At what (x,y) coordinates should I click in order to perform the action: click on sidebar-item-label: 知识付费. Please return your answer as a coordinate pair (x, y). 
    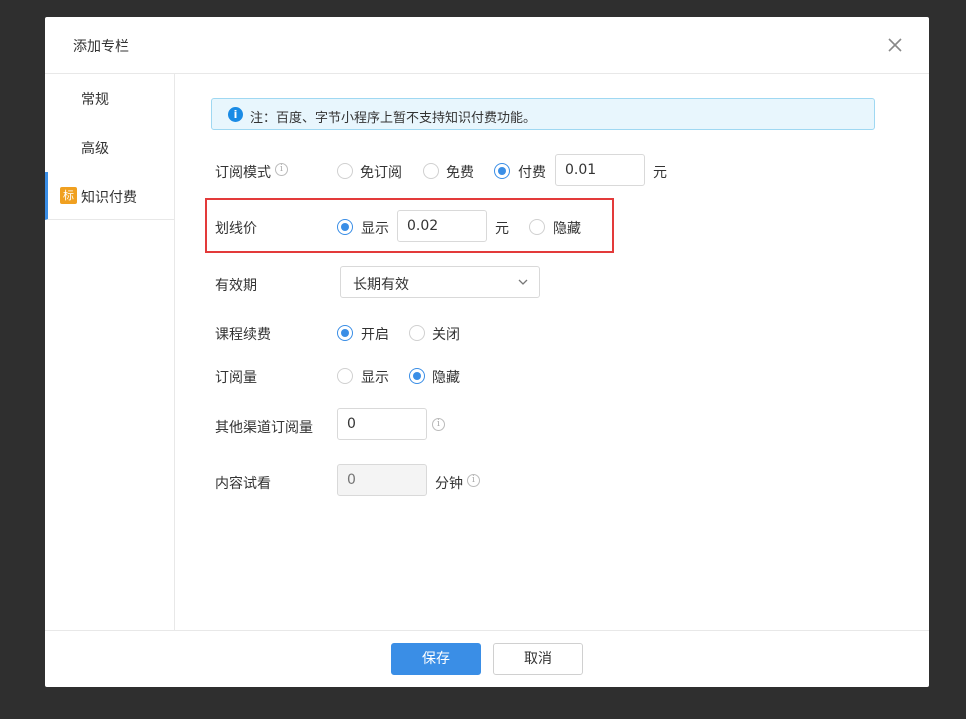
    Looking at the image, I should click on (109, 198).